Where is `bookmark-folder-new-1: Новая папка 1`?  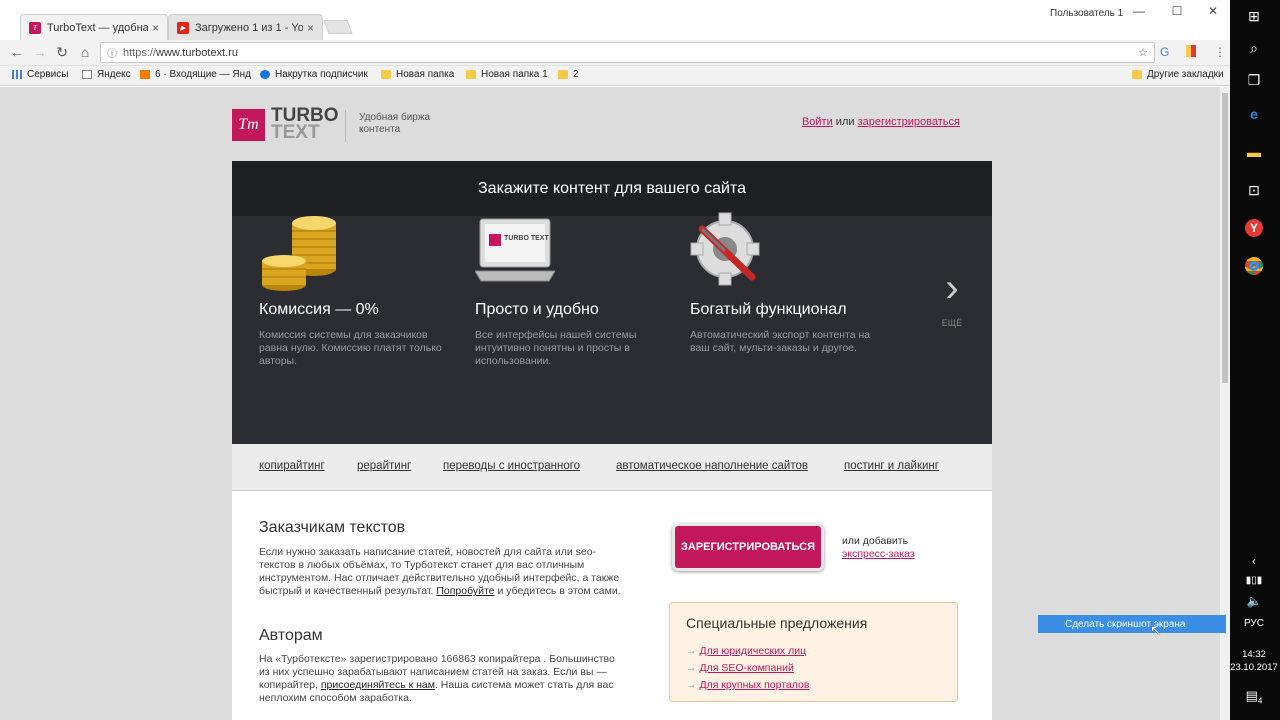
bookmark-folder-new-1: Новая папка 1 is located at coordinates (507, 74).